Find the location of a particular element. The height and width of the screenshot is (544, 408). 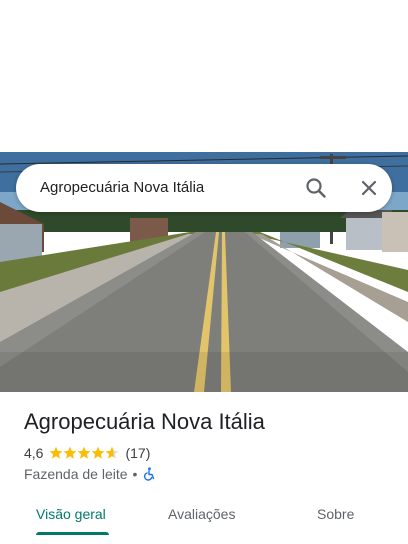

review-count: (17) is located at coordinates (137, 453).